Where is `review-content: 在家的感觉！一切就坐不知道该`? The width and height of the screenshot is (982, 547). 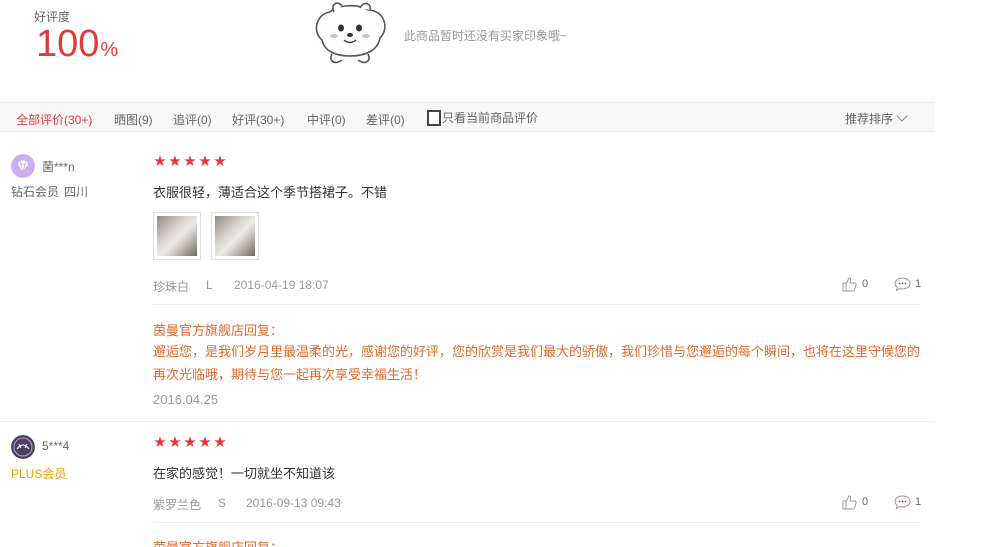 review-content: 在家的感觉！一切就坐不知道该 is located at coordinates (244, 473).